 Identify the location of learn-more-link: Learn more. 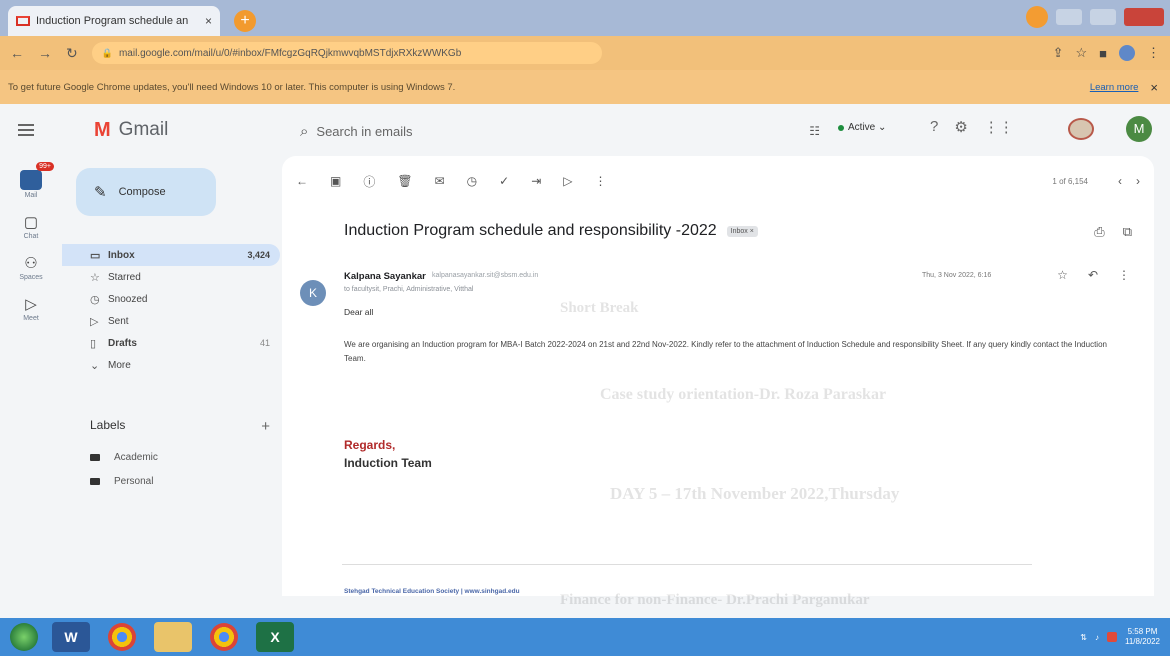
(1114, 87).